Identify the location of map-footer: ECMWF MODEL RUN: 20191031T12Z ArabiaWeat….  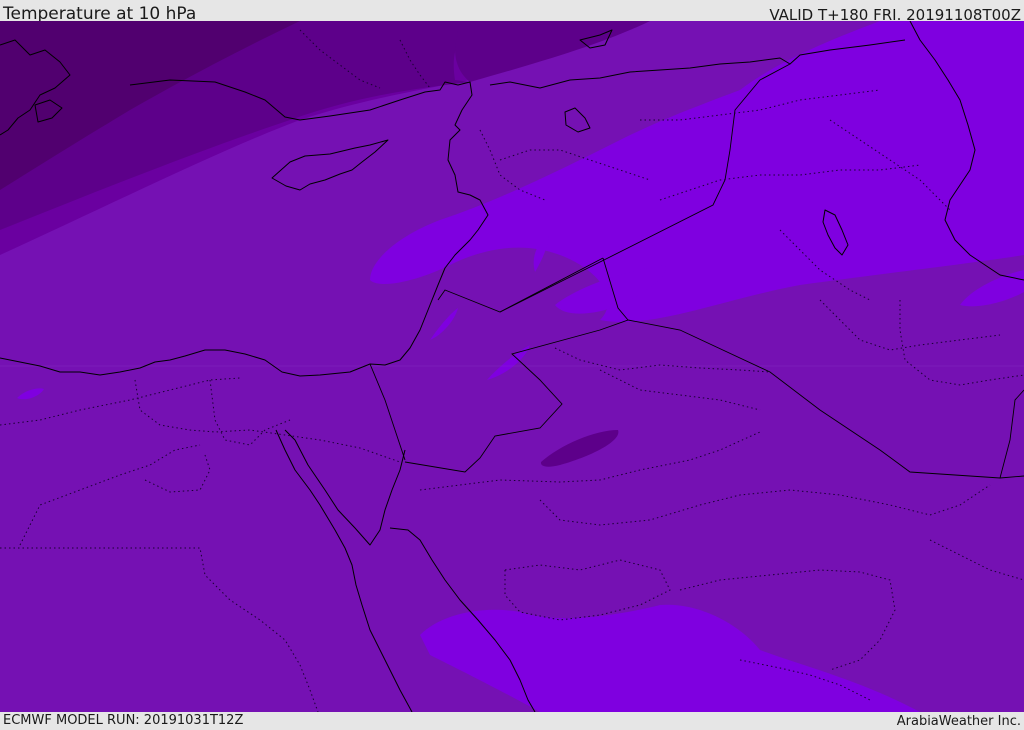
(512, 720).